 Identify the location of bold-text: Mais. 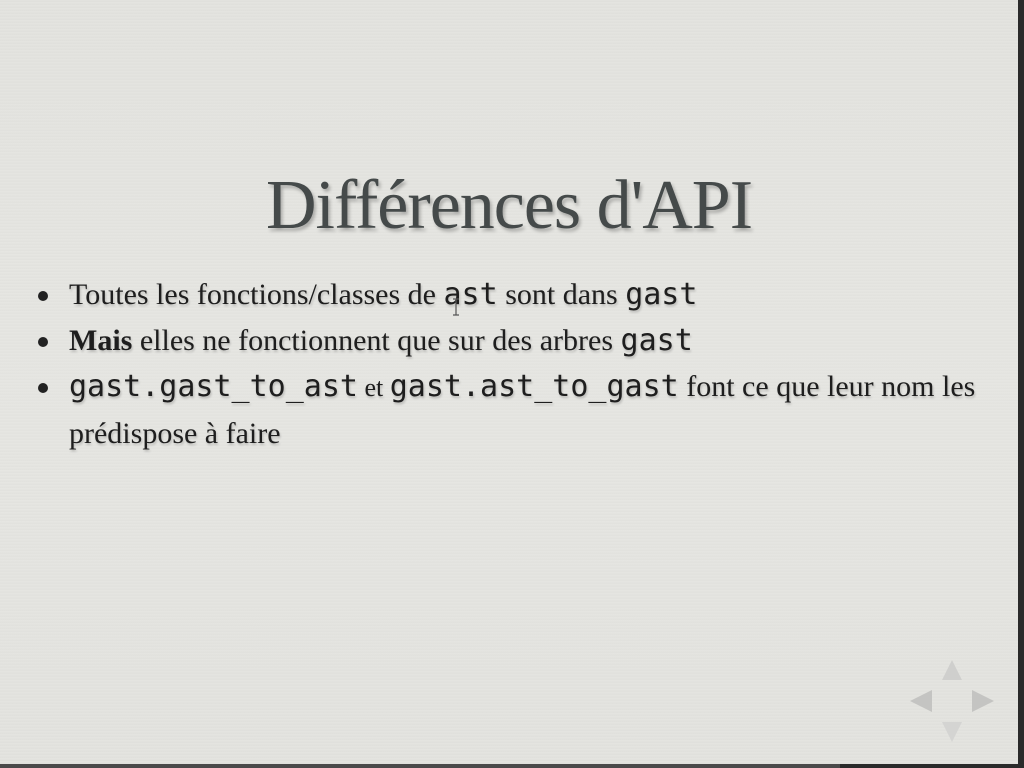
(101, 340).